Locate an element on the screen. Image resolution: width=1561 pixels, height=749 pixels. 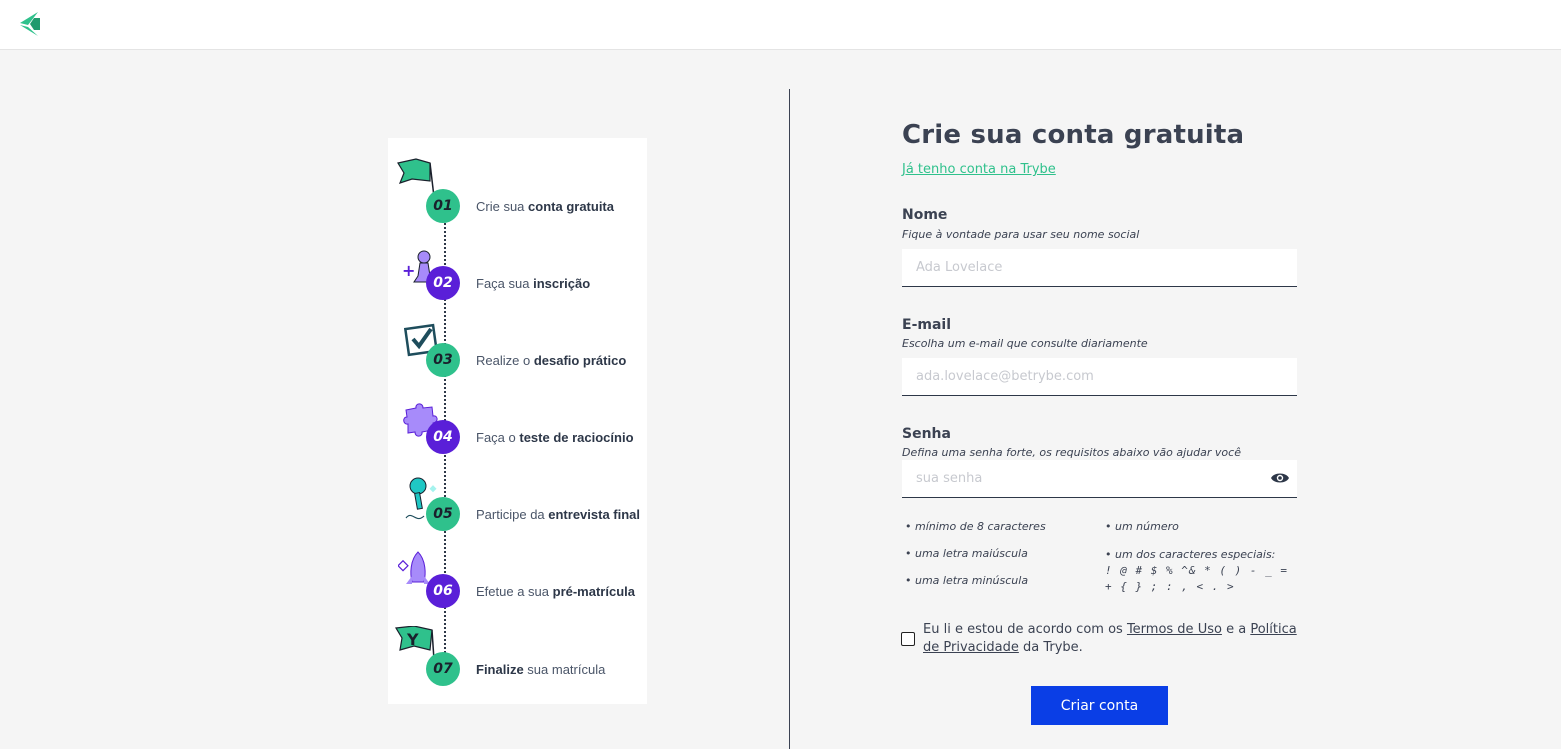
create-account-button: Criar conta is located at coordinates (1099, 705).